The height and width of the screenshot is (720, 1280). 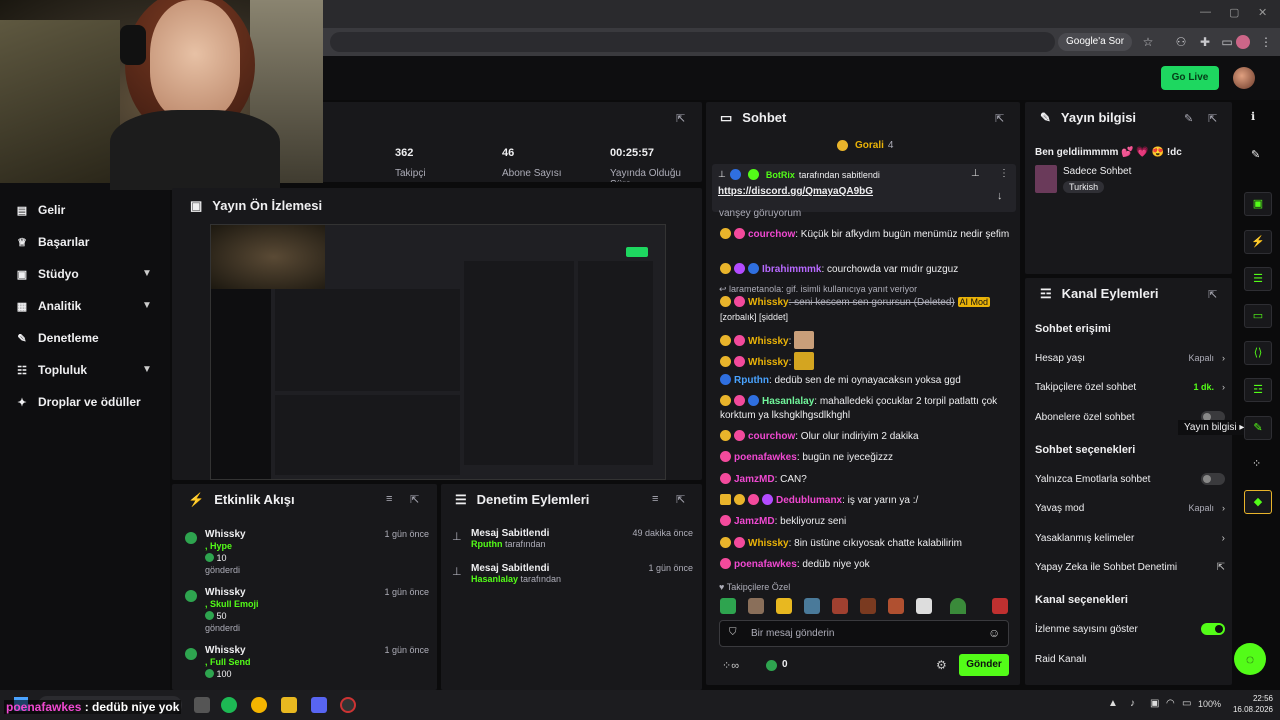 I want to click on language-tag: Turkish, so click(x=1084, y=187).